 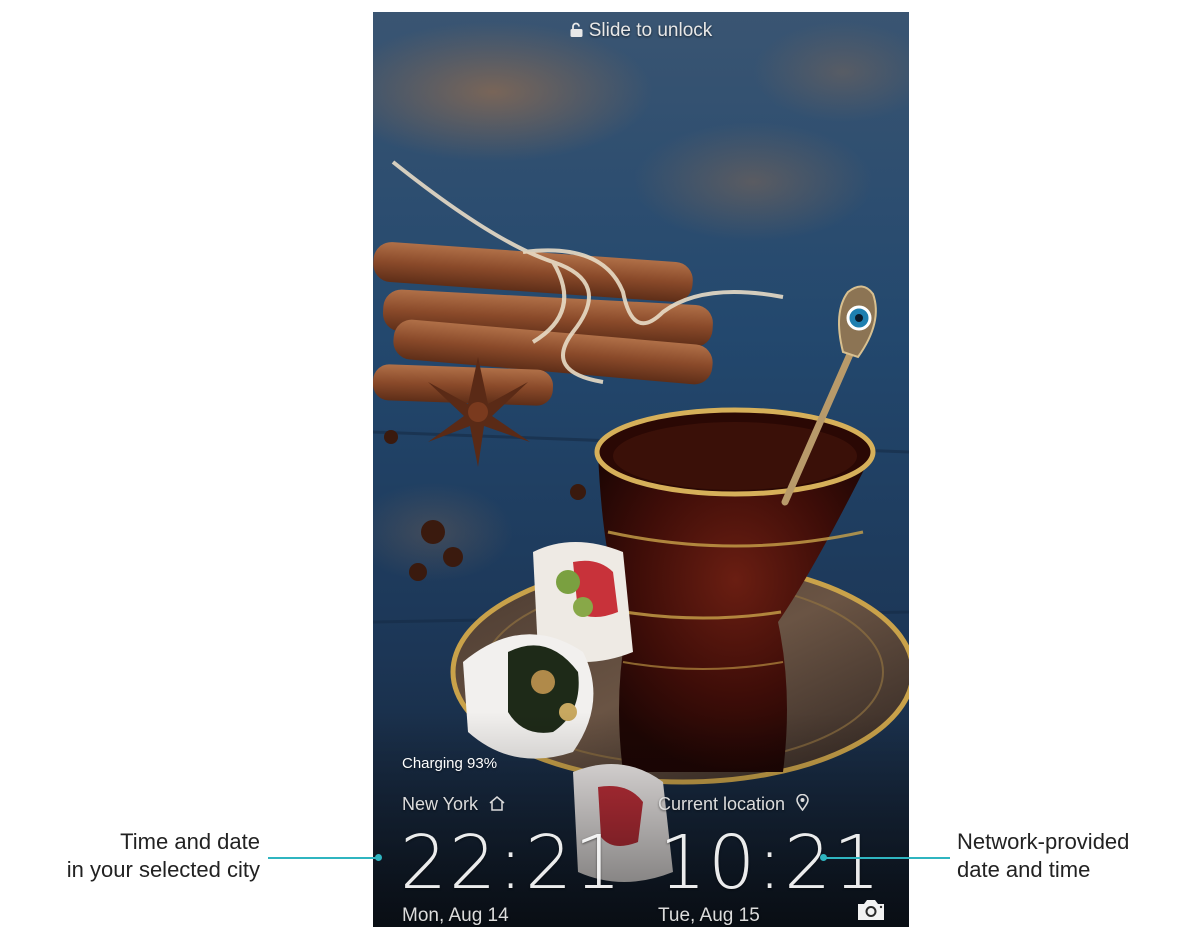 What do you see at coordinates (1043, 841) in the screenshot?
I see `callout-right-line-1: Network-provided` at bounding box center [1043, 841].